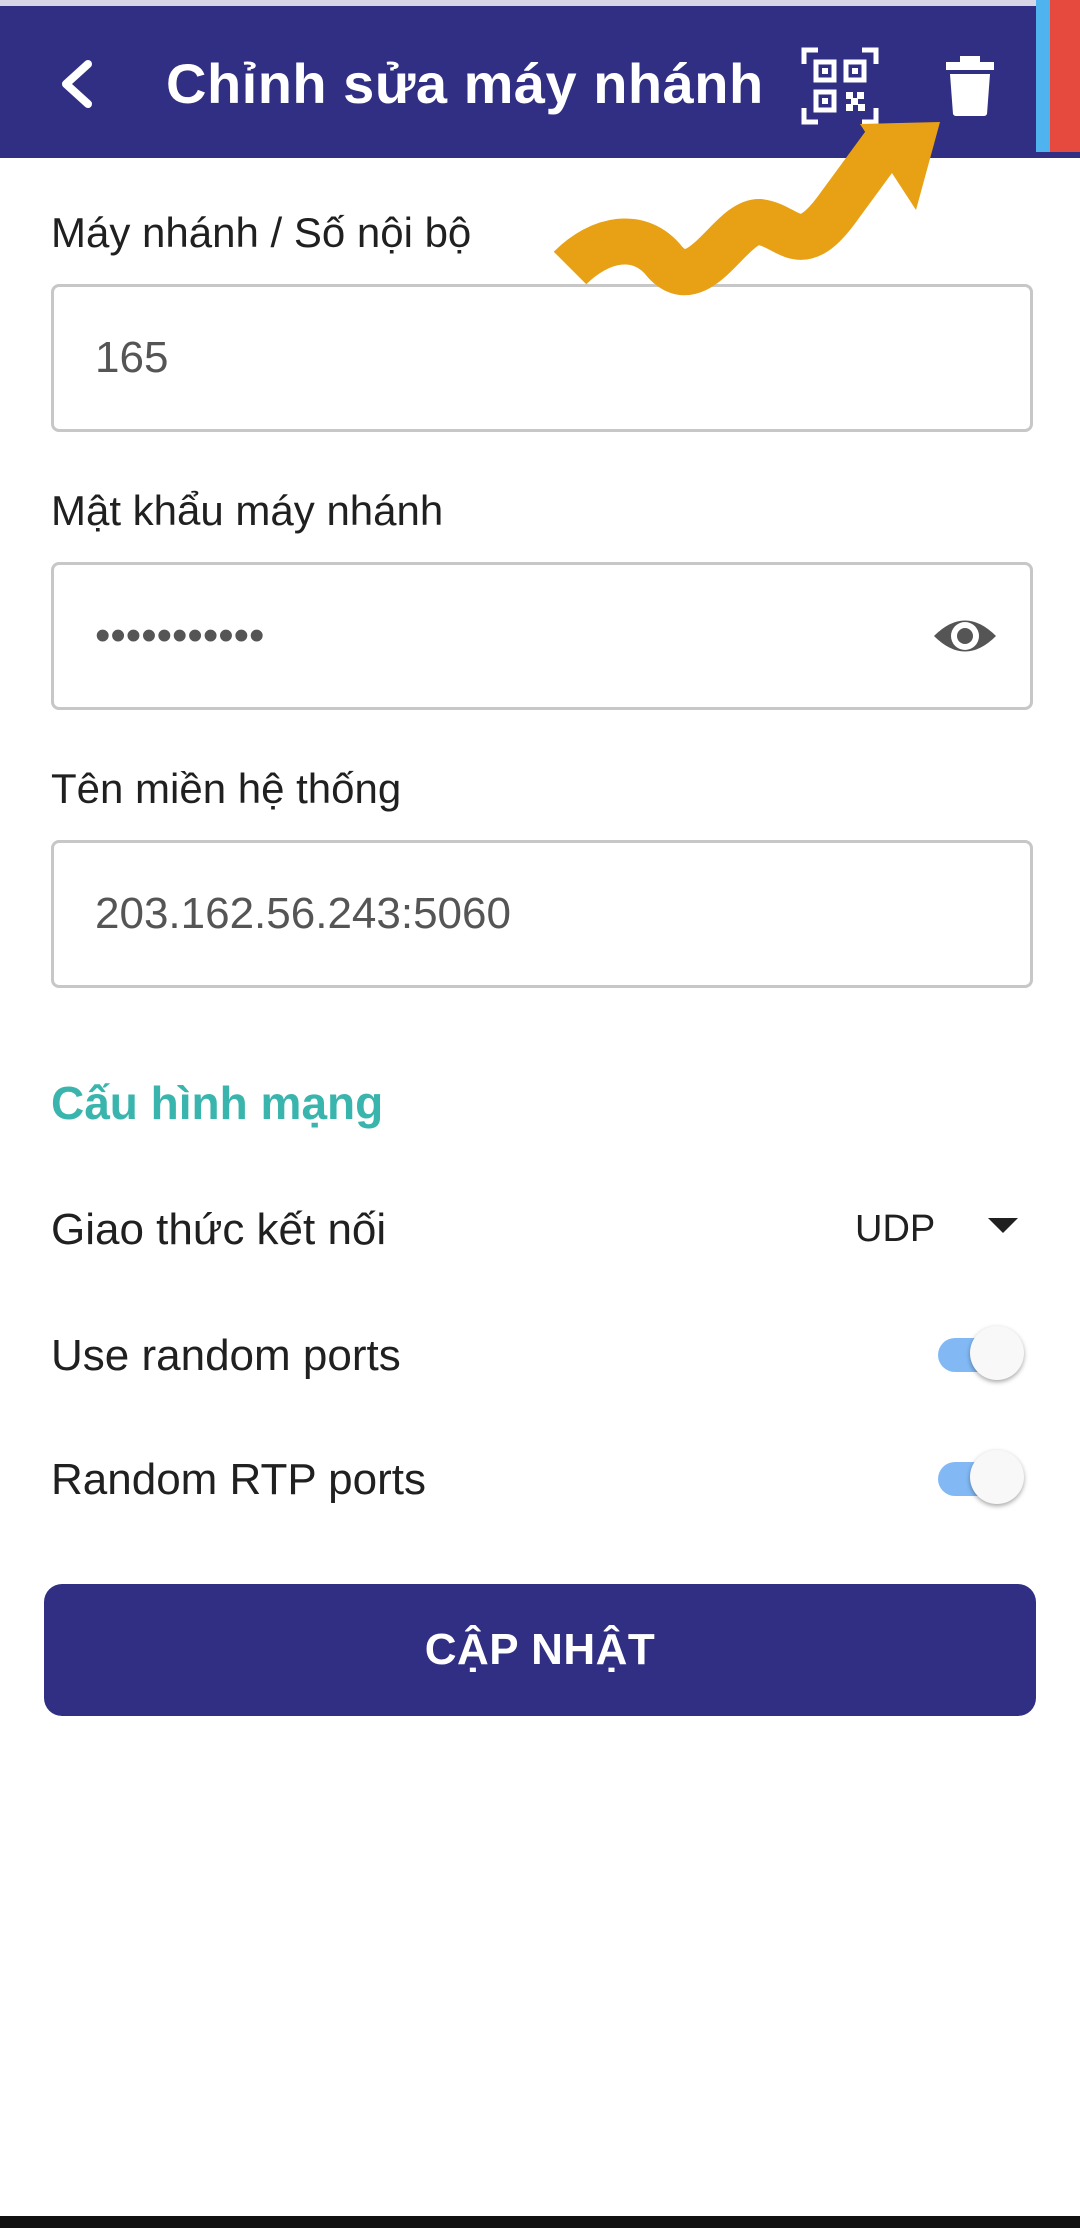 The image size is (1080, 2228). Describe the element at coordinates (238, 1479) in the screenshot. I see `random-rtp-label: Random RTP ports` at that location.